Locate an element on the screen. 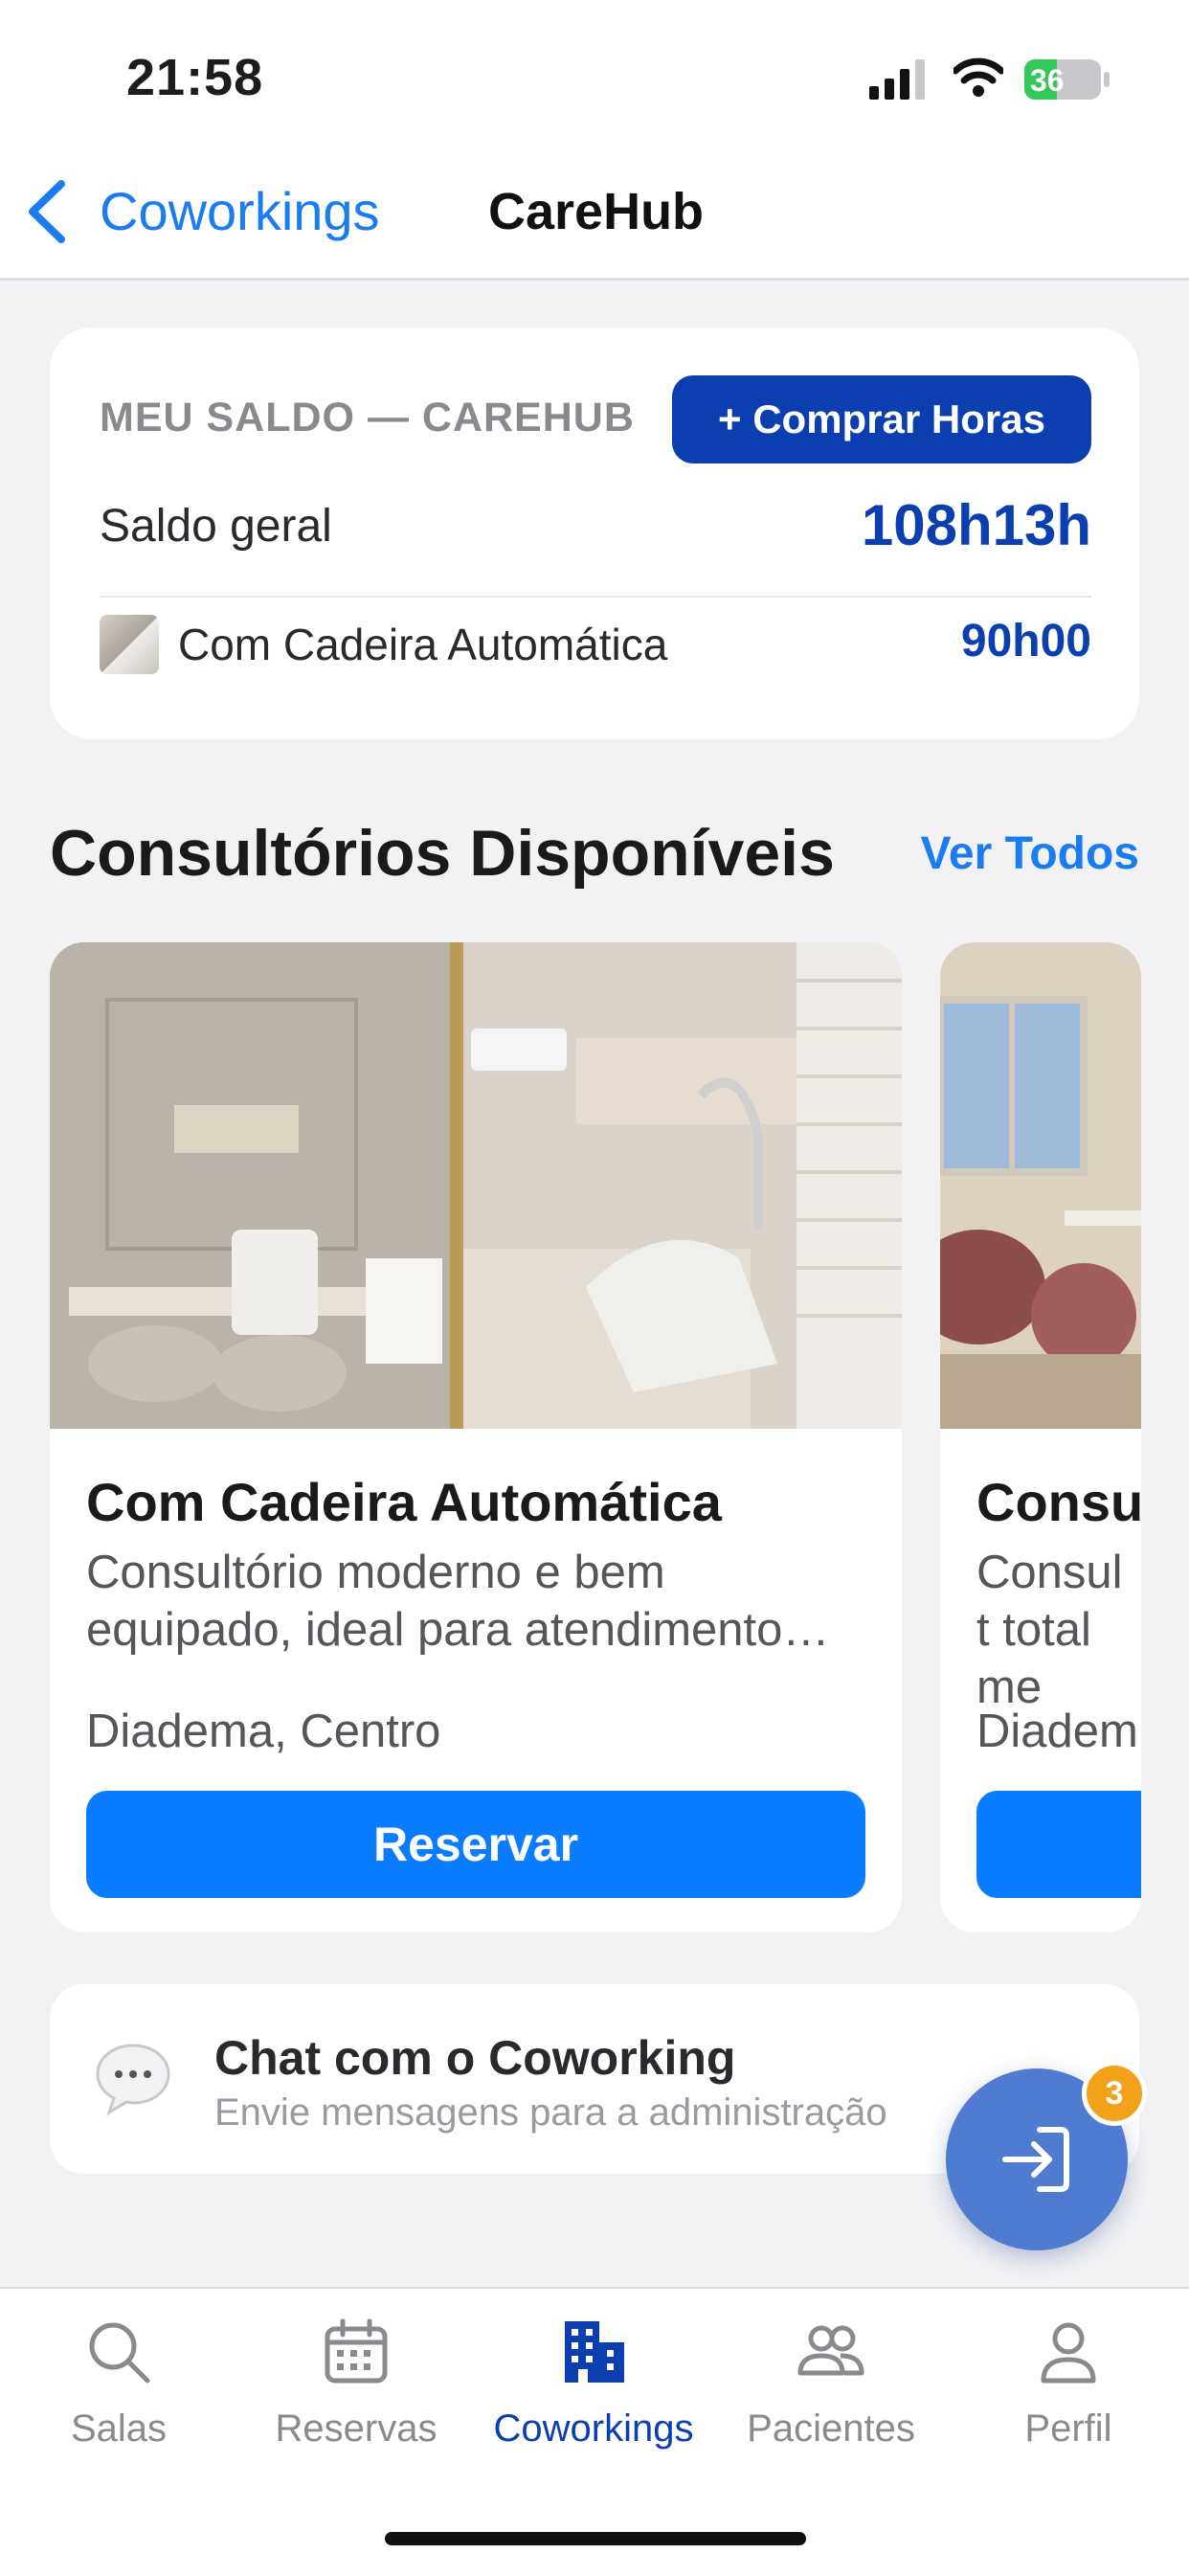  notification-badge: 3 is located at coordinates (1114, 2093).